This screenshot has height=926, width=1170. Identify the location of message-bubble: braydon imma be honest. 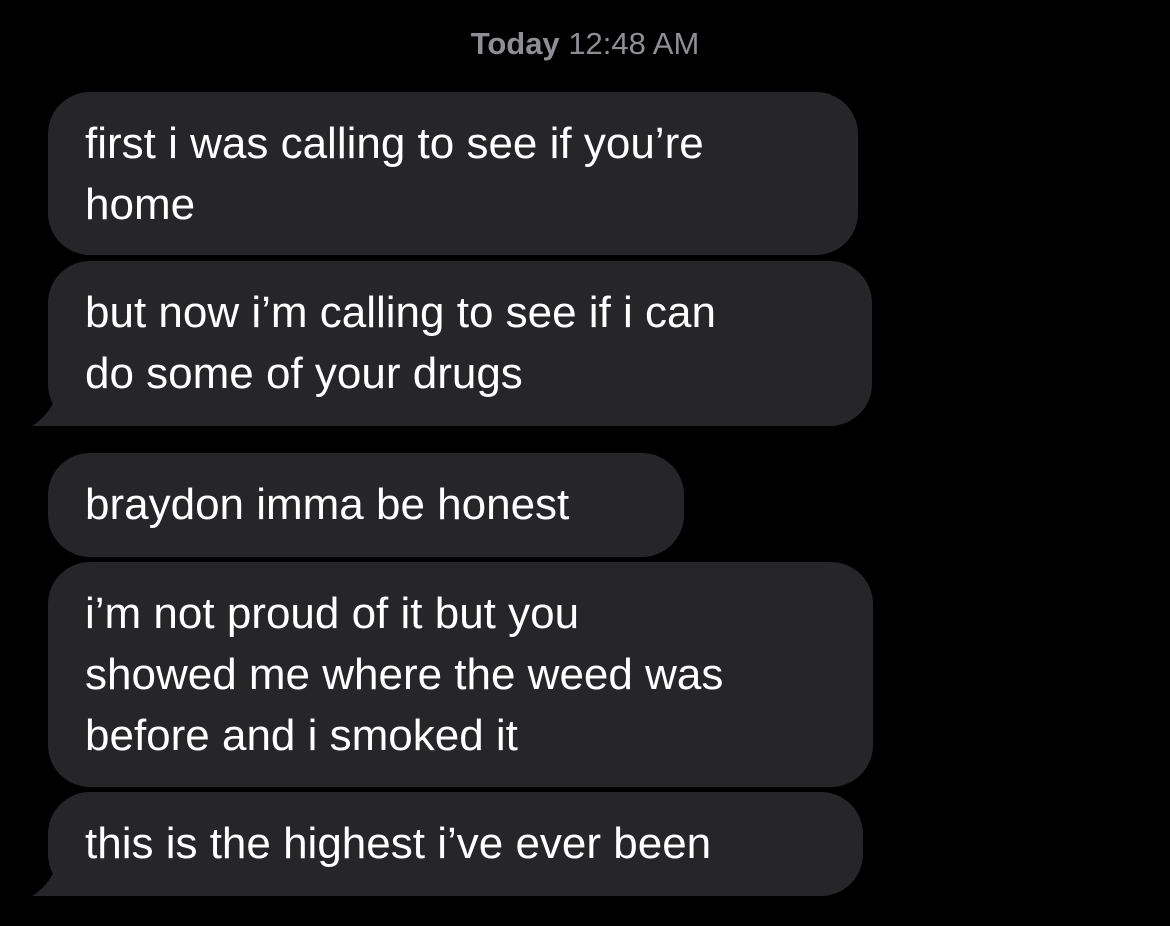
(366, 505).